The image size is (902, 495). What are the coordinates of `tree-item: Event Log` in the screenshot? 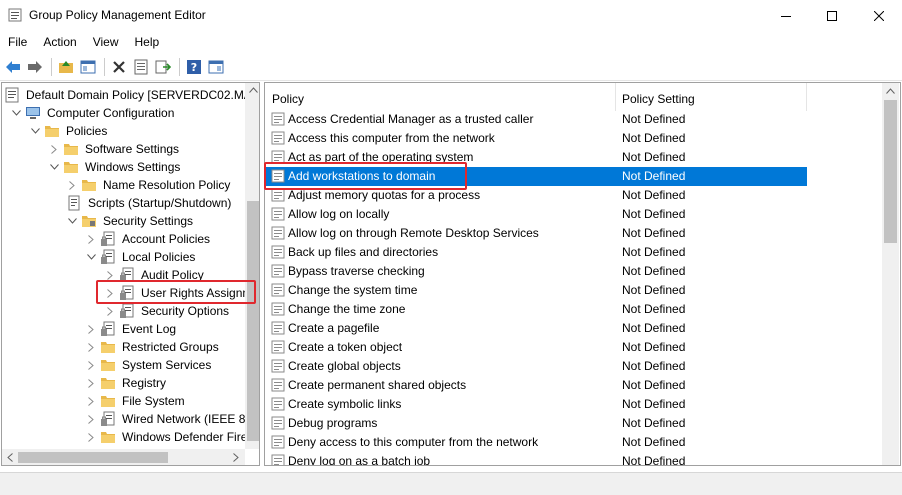 It's located at (131, 329).